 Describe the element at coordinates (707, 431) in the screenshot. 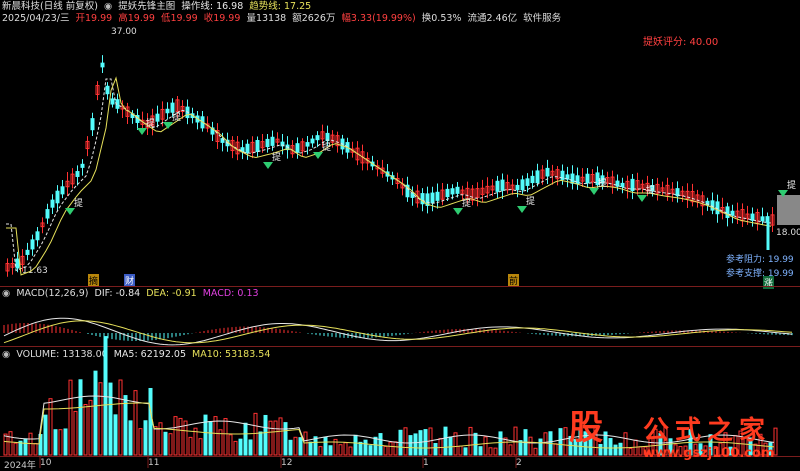

I see `watermark-text: 公式之家` at that location.